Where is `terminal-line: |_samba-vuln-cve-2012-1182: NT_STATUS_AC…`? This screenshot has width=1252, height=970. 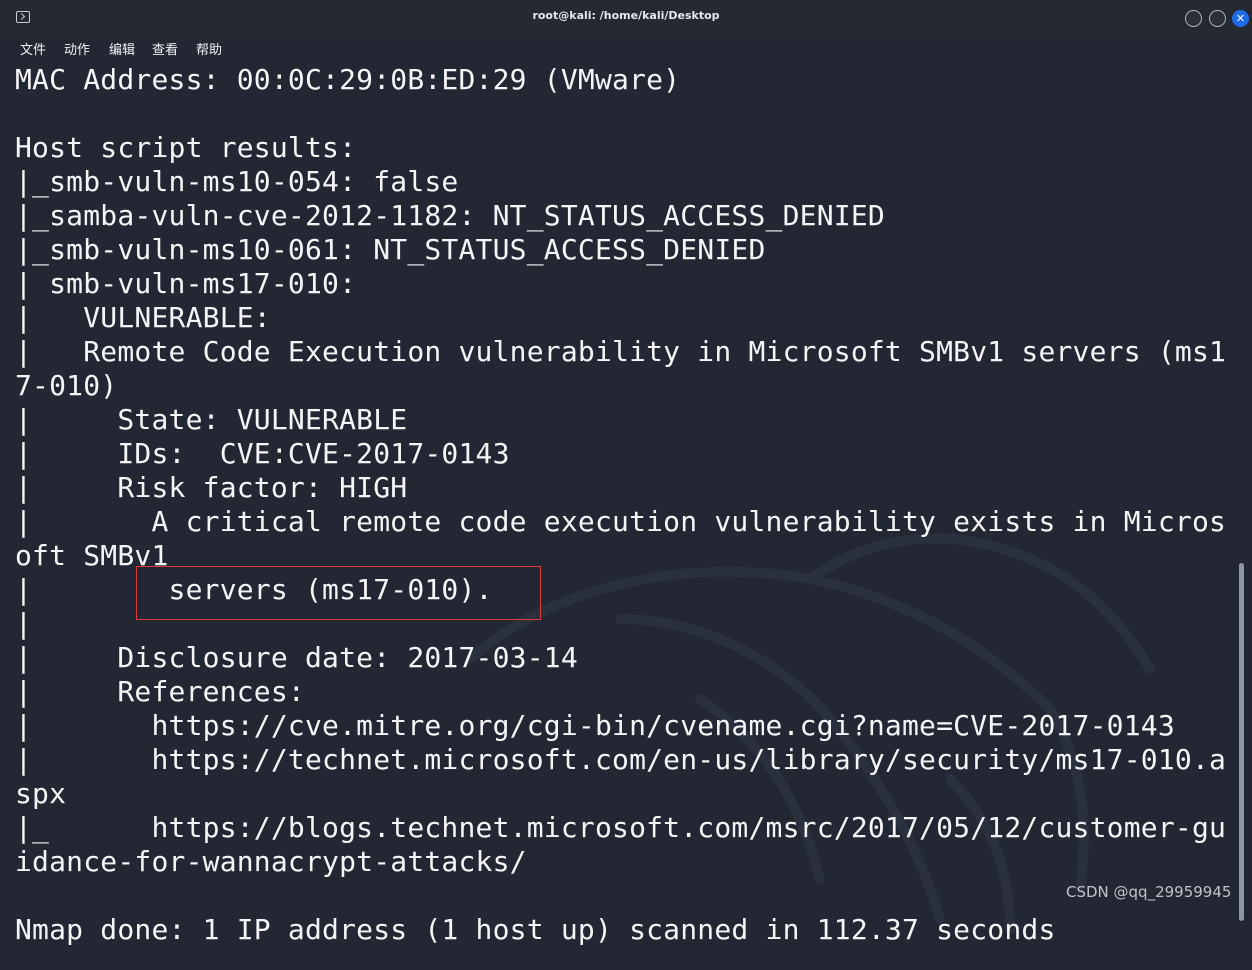
terminal-line: |_samba-vuln-cve-2012-1182: NT_STATUS_AC… is located at coordinates (450, 215).